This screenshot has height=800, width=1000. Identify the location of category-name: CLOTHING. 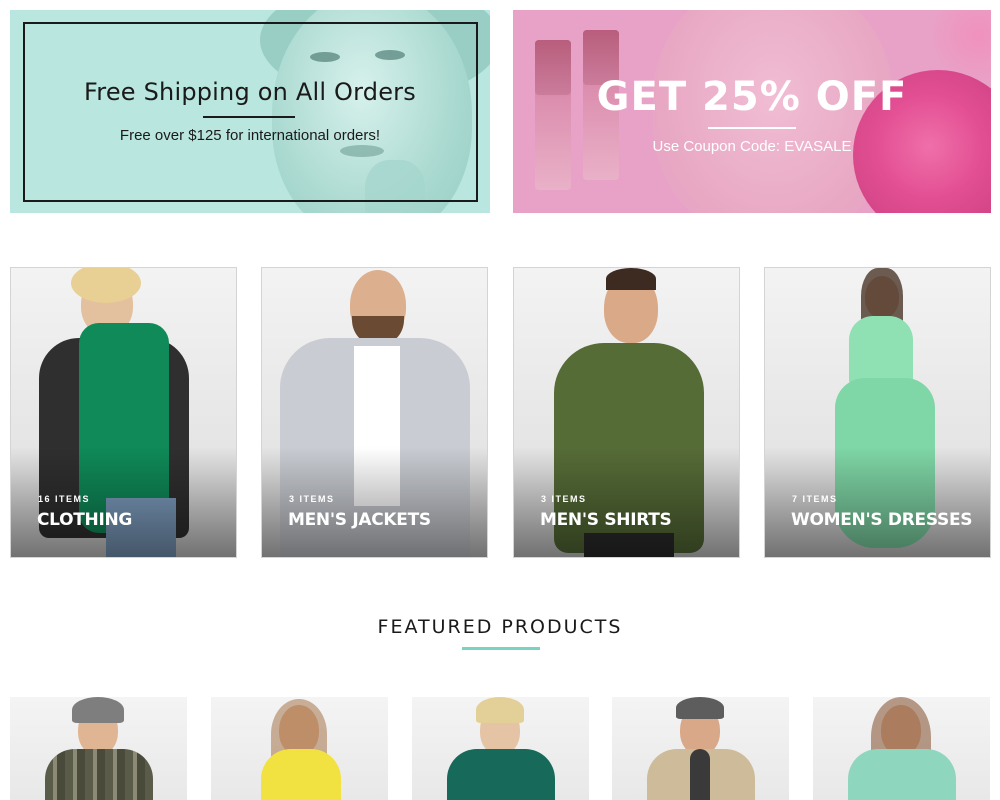
(85, 520).